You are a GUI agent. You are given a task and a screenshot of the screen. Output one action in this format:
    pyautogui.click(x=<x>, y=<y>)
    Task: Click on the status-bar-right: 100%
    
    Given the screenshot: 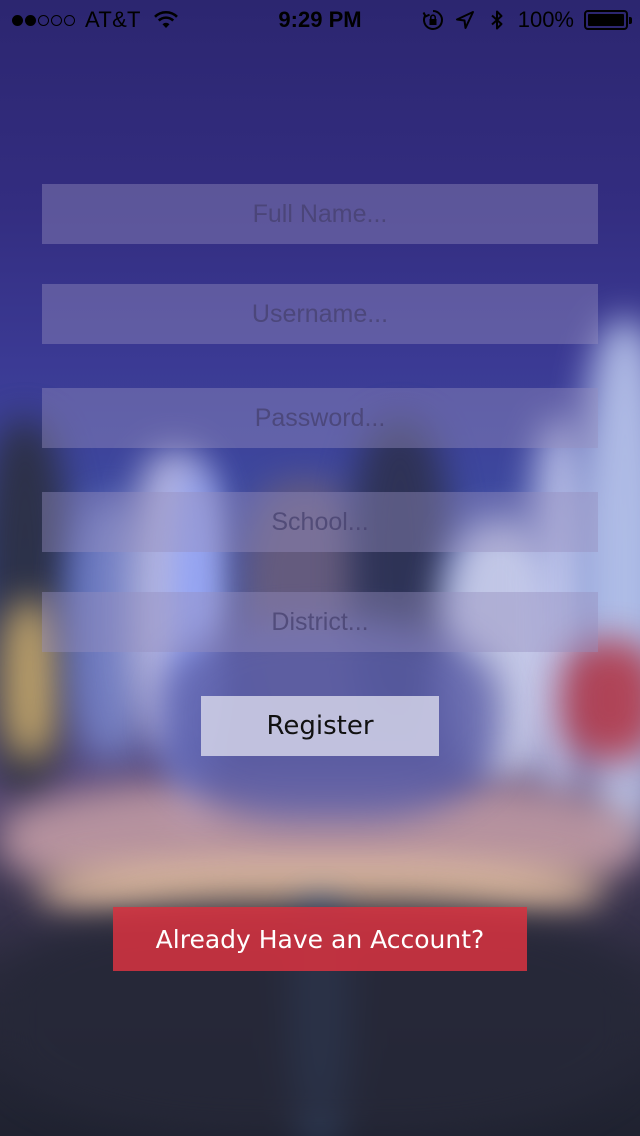 What is the action you would take?
    pyautogui.click(x=527, y=20)
    